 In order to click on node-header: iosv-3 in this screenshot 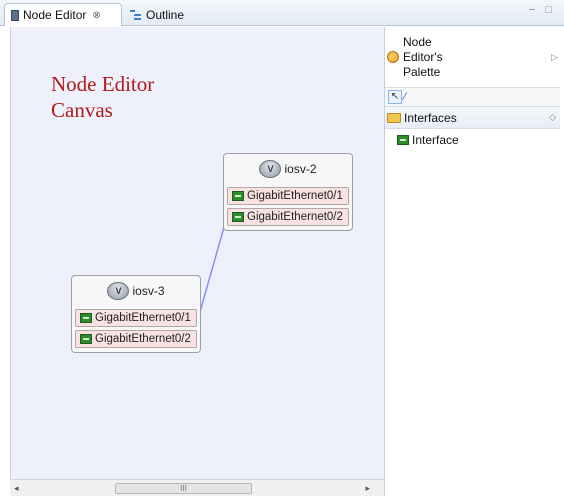, I will do `click(136, 291)`.